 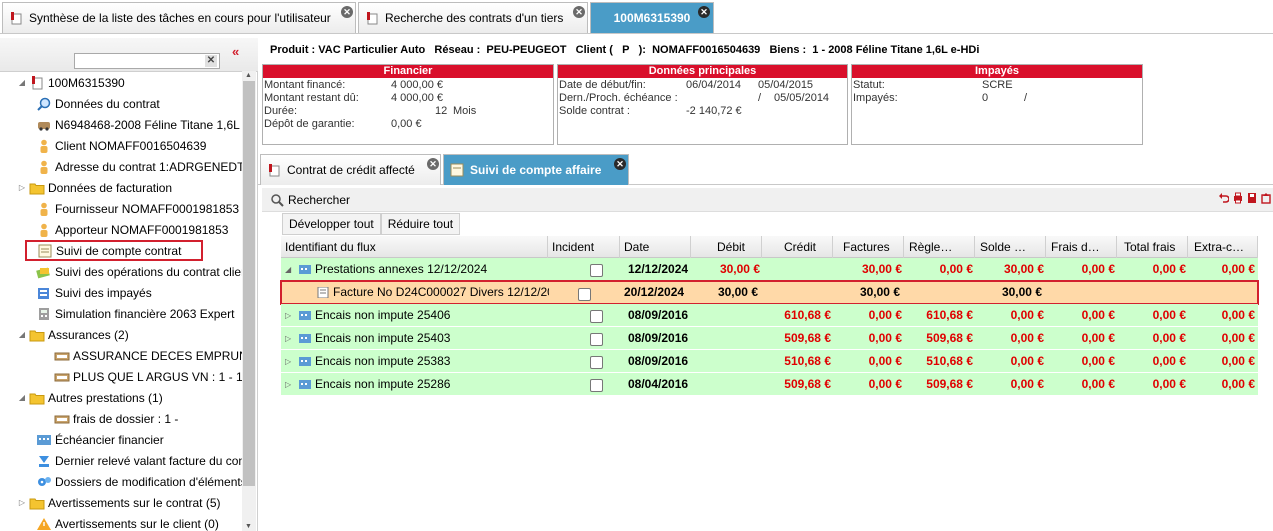 I want to click on tab-credit-contract: Contrat de crédit affecté ✕, so click(x=350, y=169).